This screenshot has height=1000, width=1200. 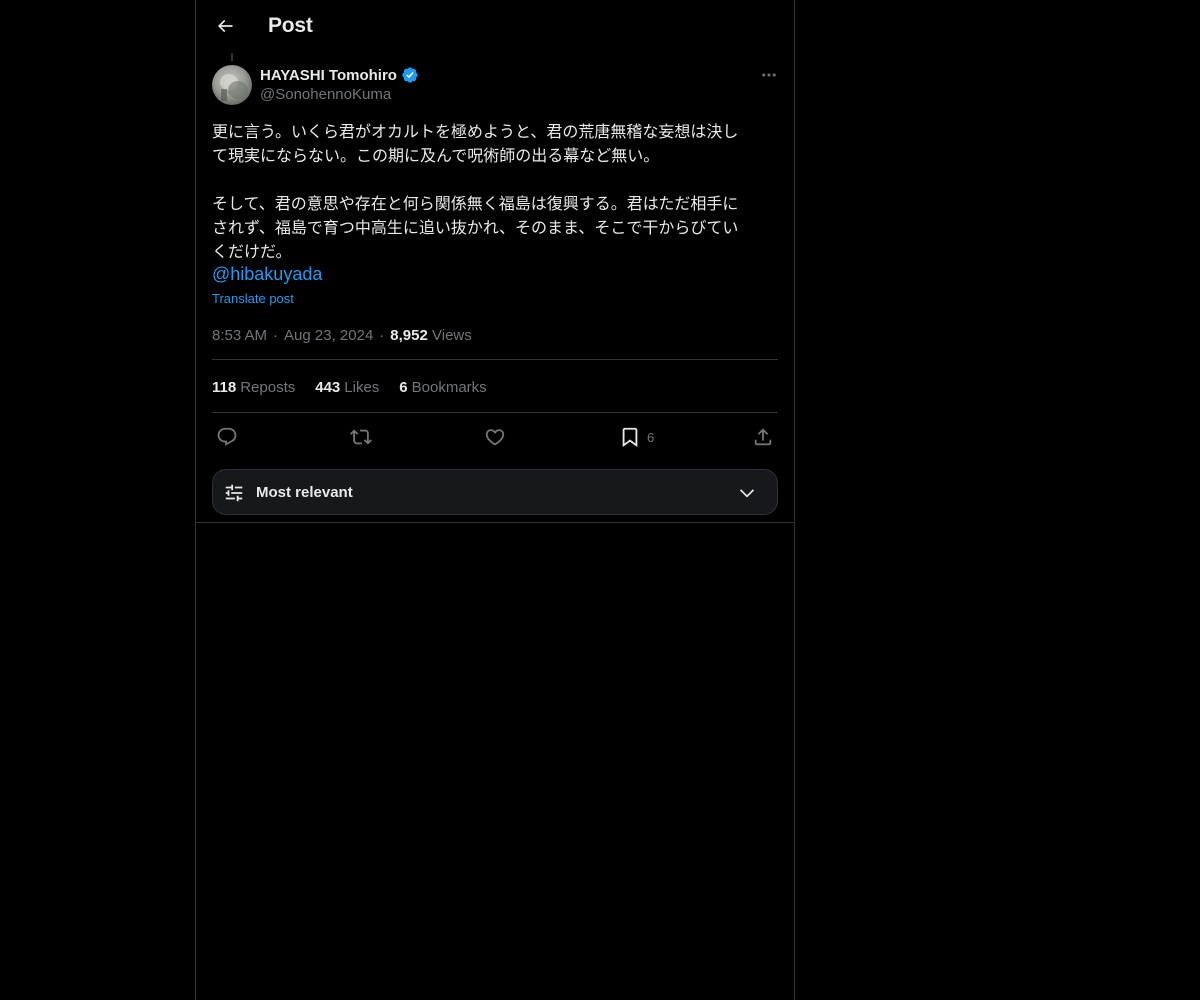 I want to click on share-button, so click(x=763, y=437).